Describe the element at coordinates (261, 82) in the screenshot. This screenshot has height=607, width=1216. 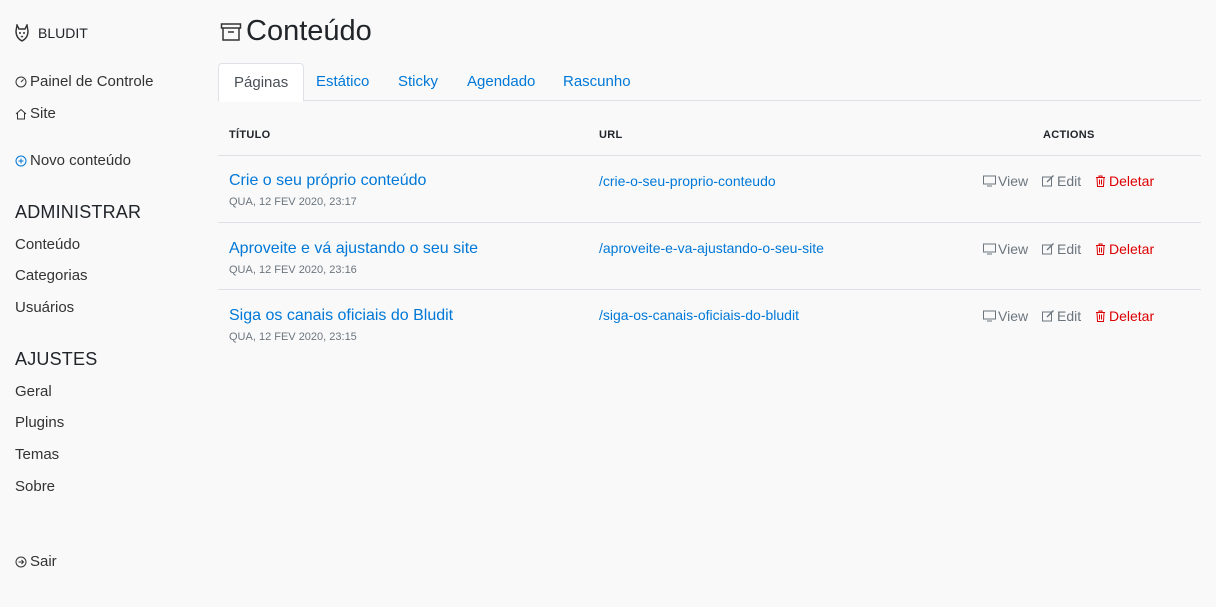
I see `tab-pages: Páginas` at that location.